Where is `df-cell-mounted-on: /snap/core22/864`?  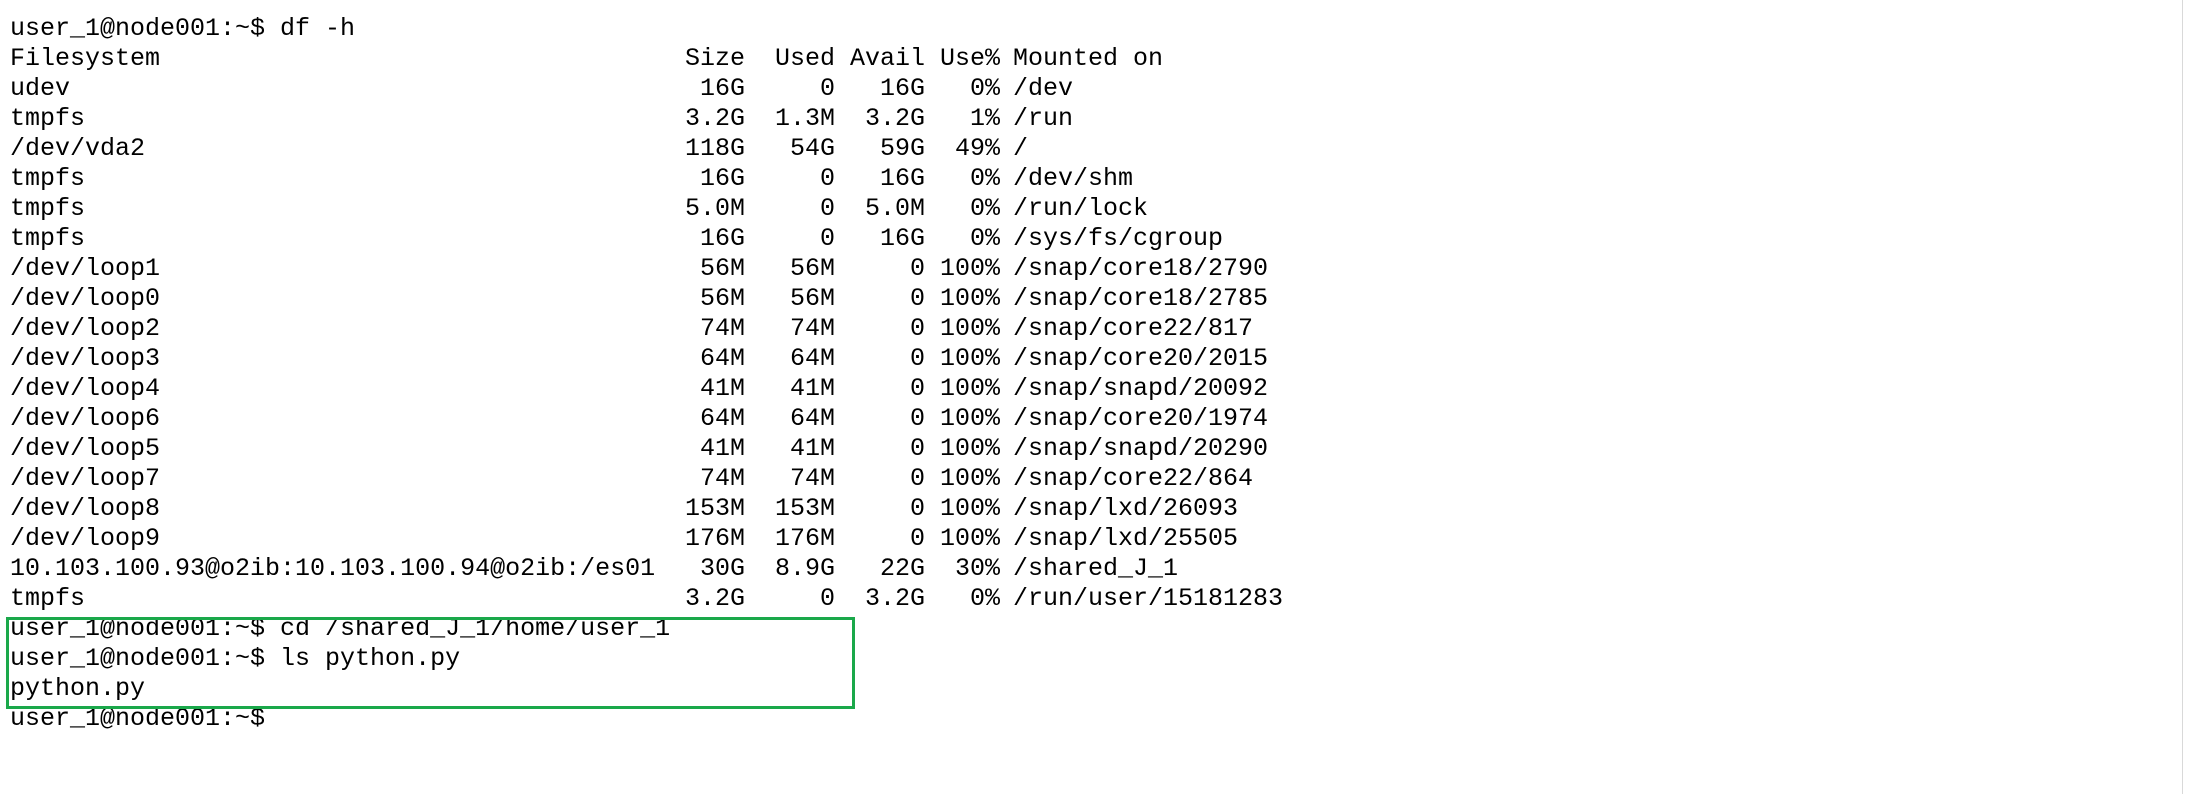
df-cell-mounted-on: /snap/core22/864 is located at coordinates (1133, 478).